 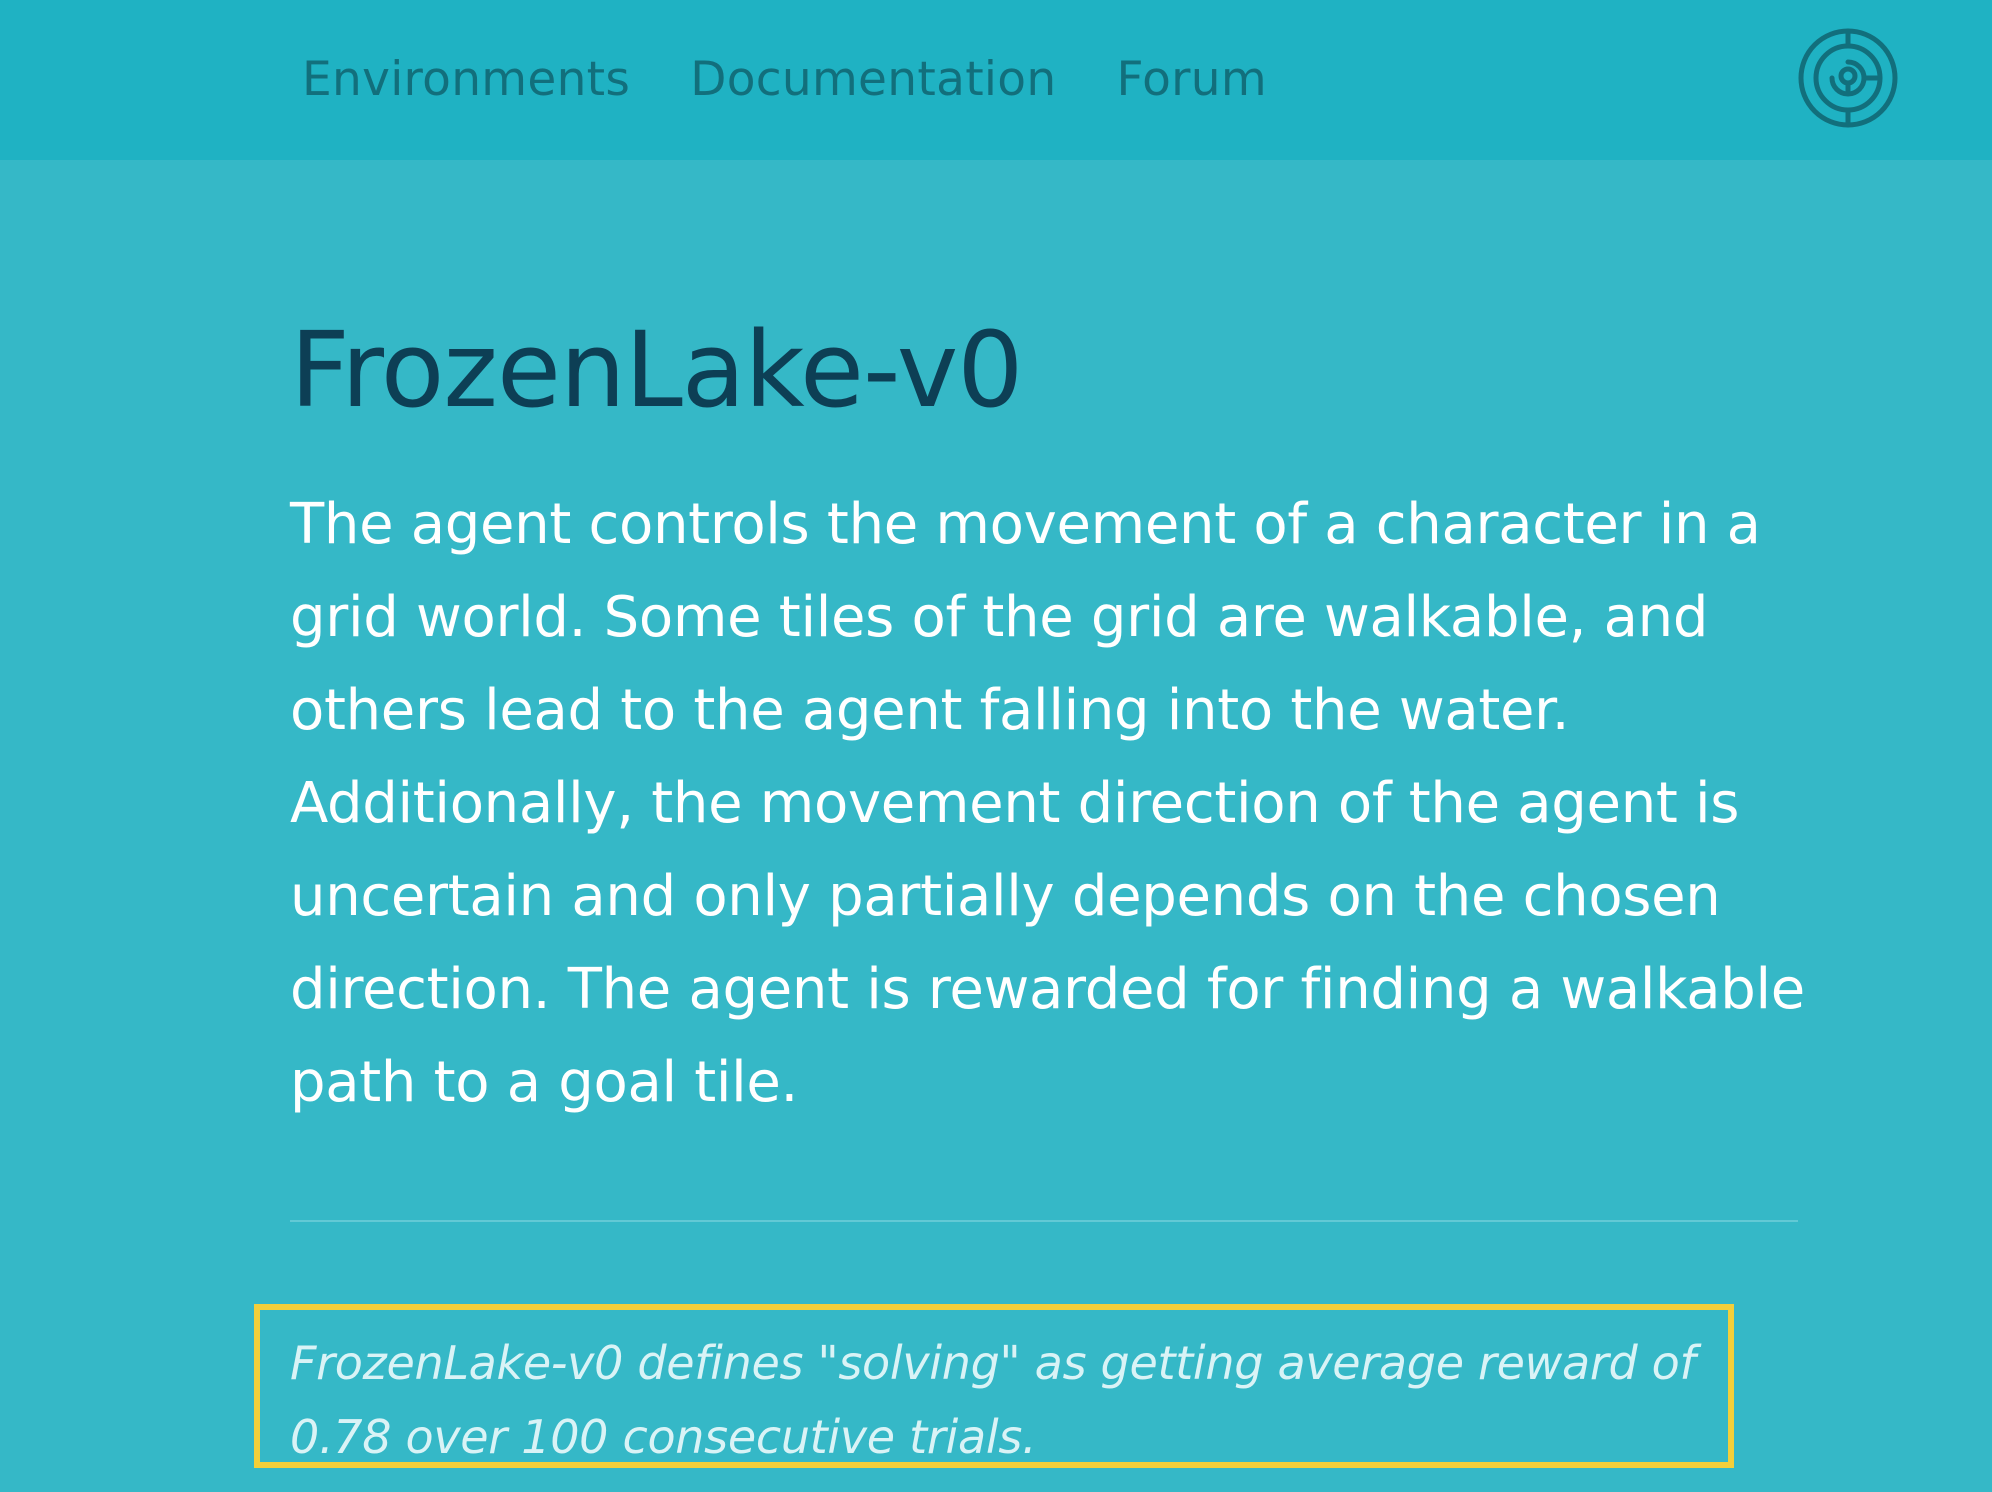 I want to click on nav-link-environments: Environments, so click(x=466, y=80).